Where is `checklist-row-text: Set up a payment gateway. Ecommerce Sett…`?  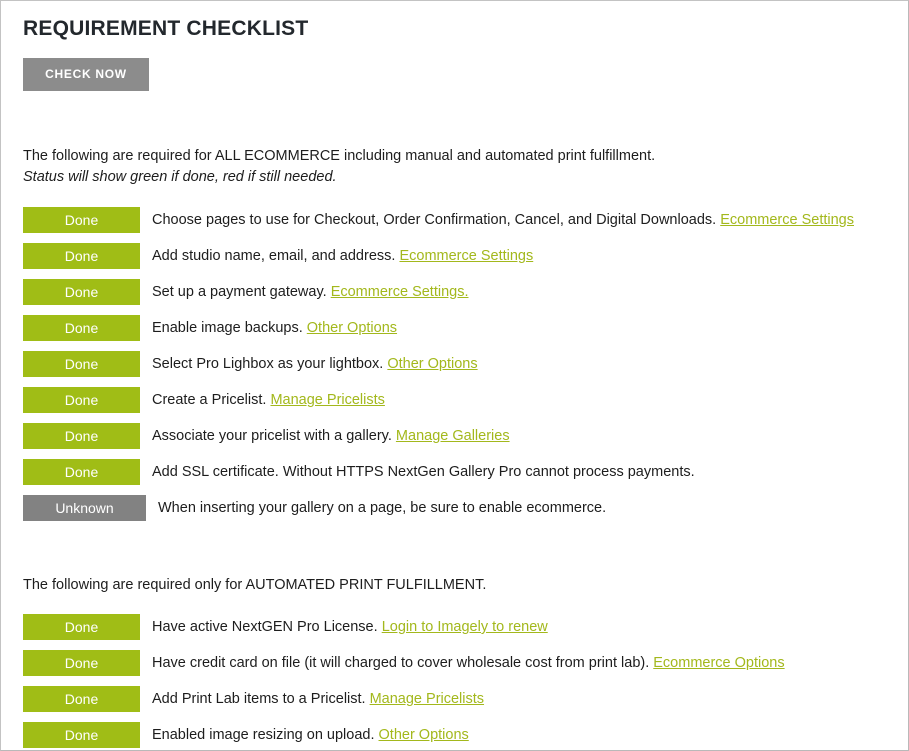
checklist-row-text: Set up a payment gateway. Ecommerce Sett… is located at coordinates (310, 292).